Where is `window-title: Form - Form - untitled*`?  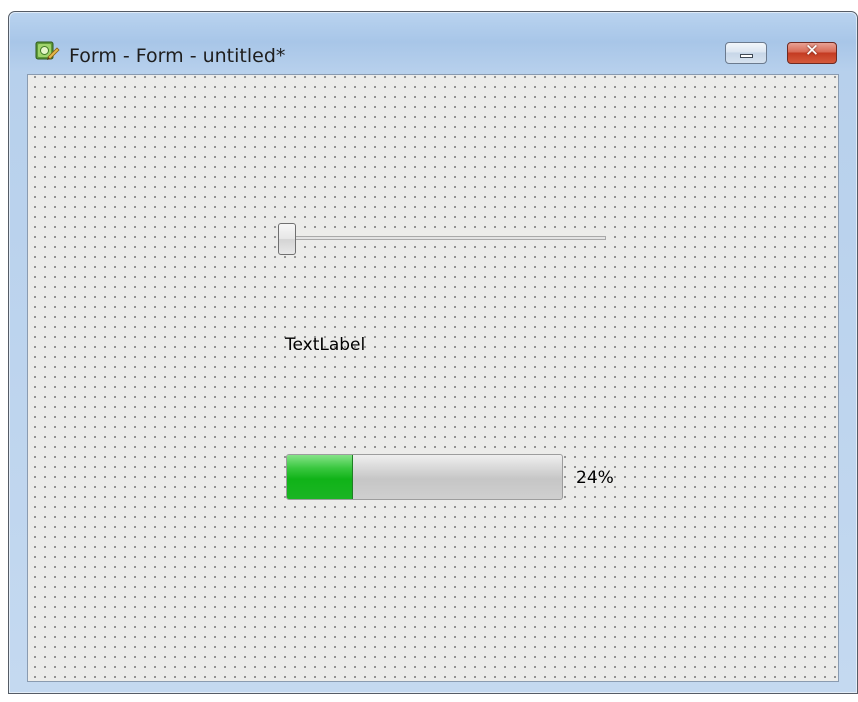 window-title: Form - Form - untitled* is located at coordinates (177, 56).